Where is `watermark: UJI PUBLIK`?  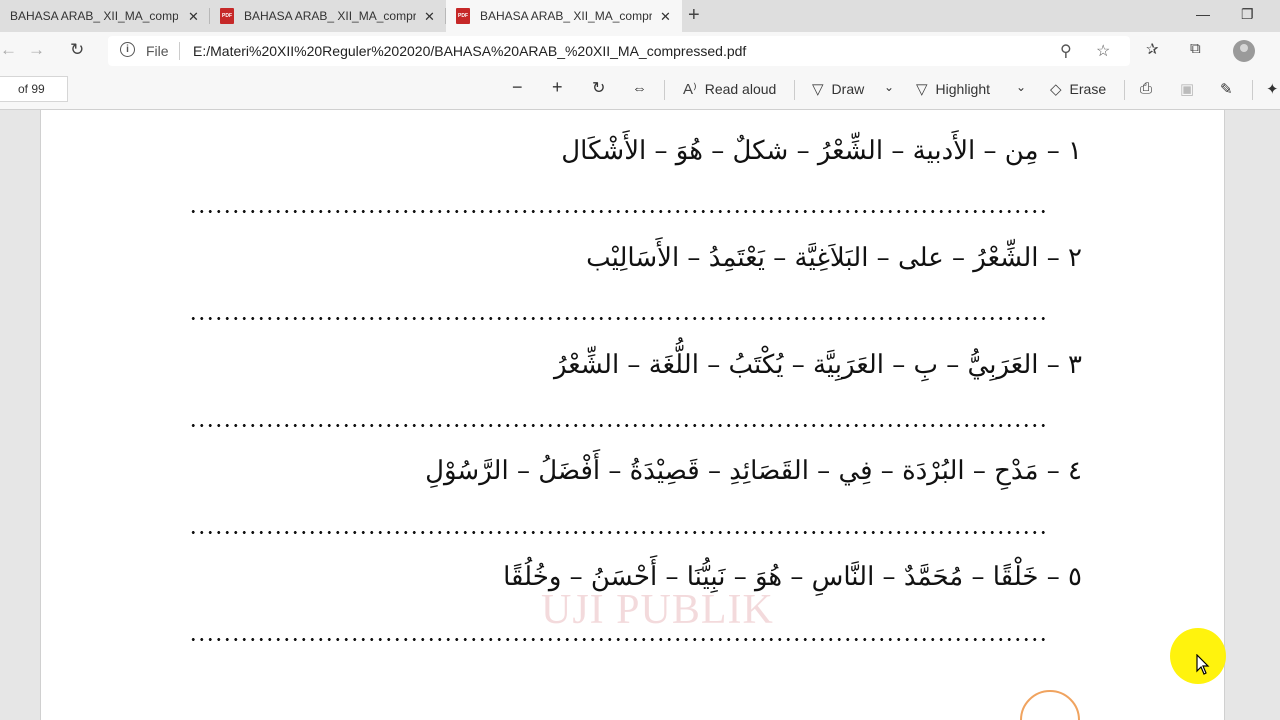
watermark: UJI PUBLIK is located at coordinates (657, 610).